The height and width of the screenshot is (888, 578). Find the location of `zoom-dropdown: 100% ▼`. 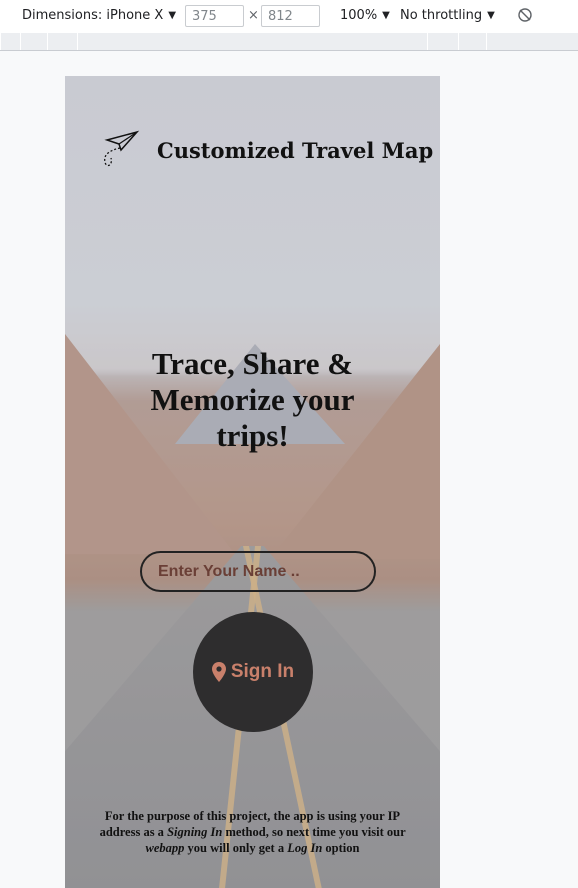

zoom-dropdown: 100% ▼ is located at coordinates (365, 15).